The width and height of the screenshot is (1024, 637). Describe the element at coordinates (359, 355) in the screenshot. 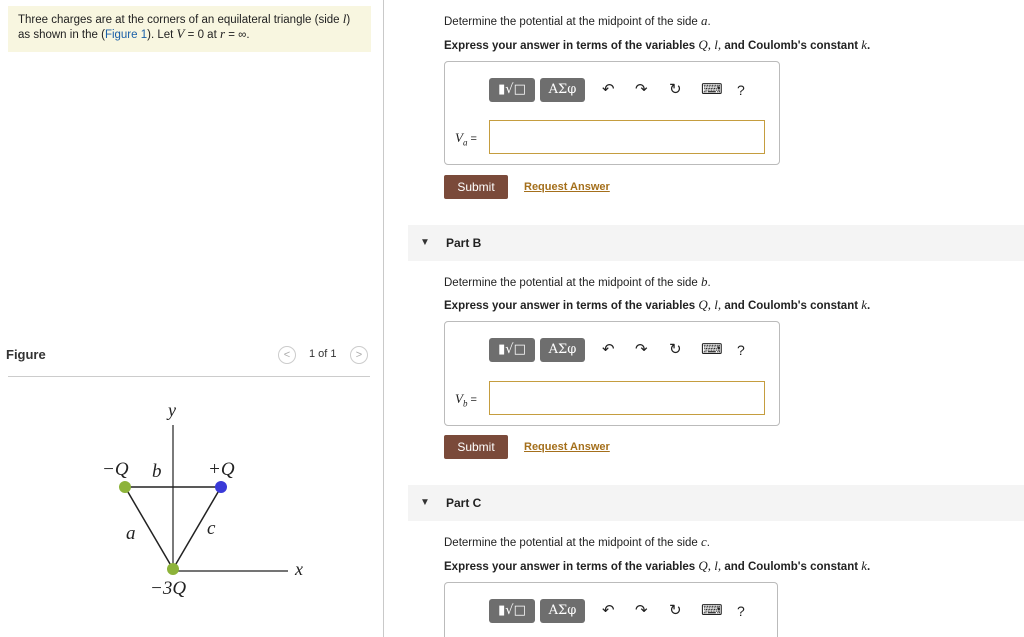

I see `chevron-right-icon: >` at that location.